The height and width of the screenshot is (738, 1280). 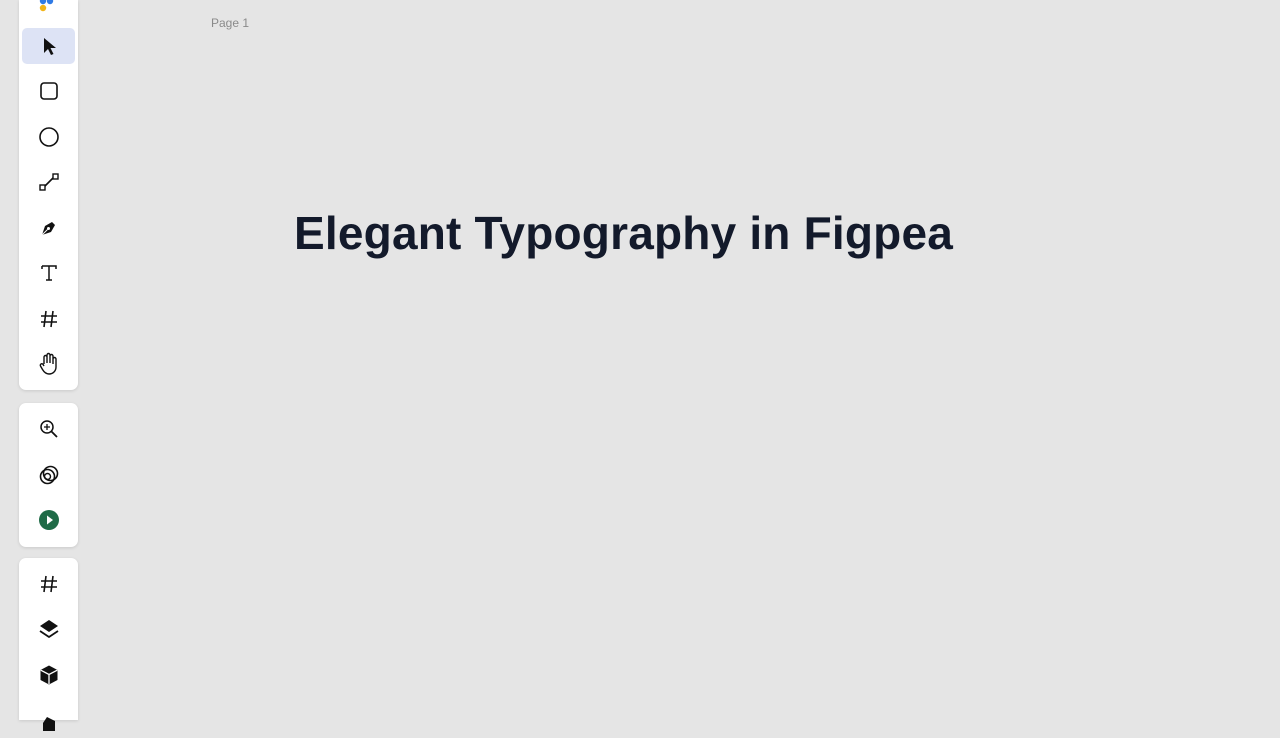 I want to click on pen-tool, so click(x=48, y=228).